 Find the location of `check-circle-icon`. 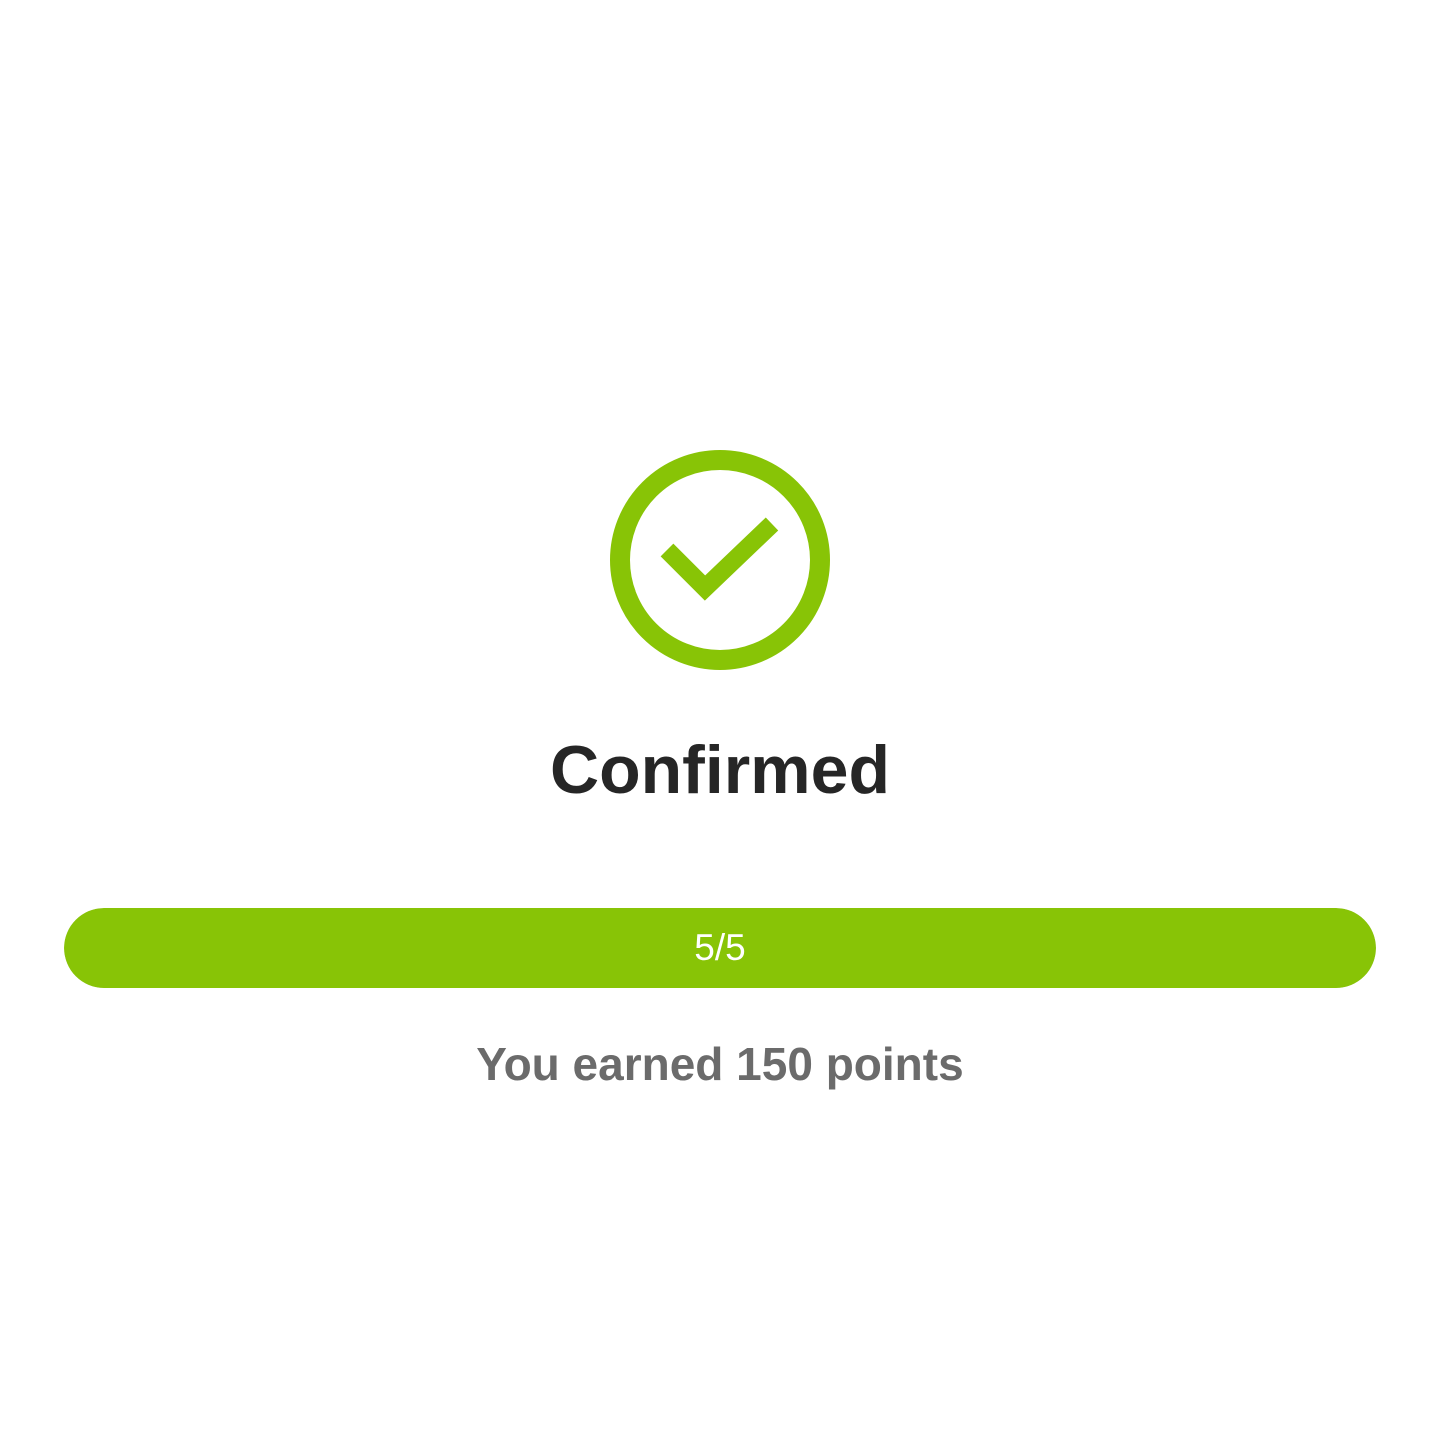

check-circle-icon is located at coordinates (720, 560).